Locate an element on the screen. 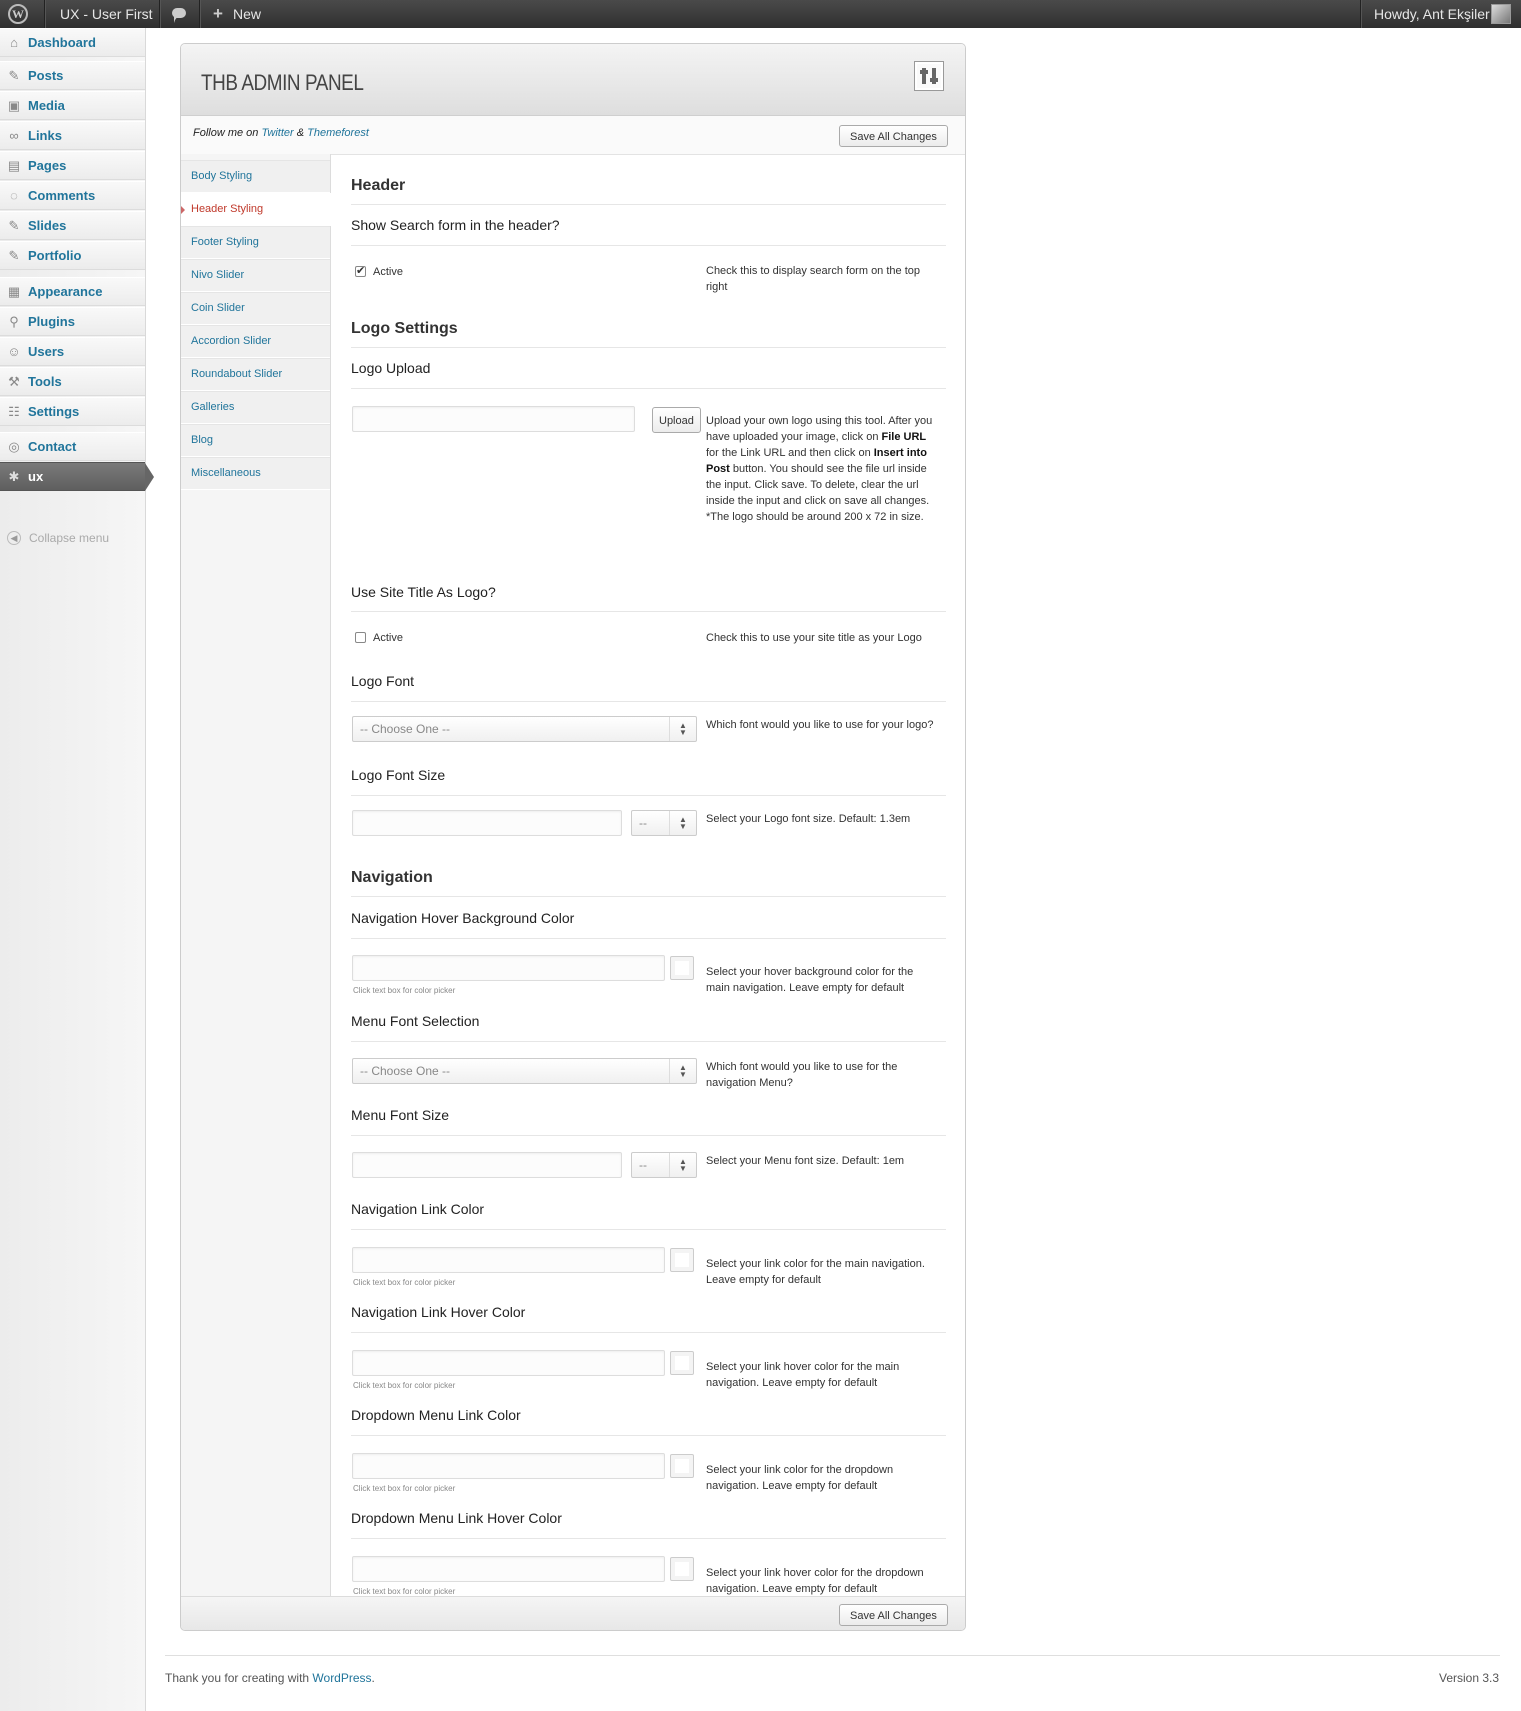  sidebar-item-posts: ✎ Posts is located at coordinates (72, 75).